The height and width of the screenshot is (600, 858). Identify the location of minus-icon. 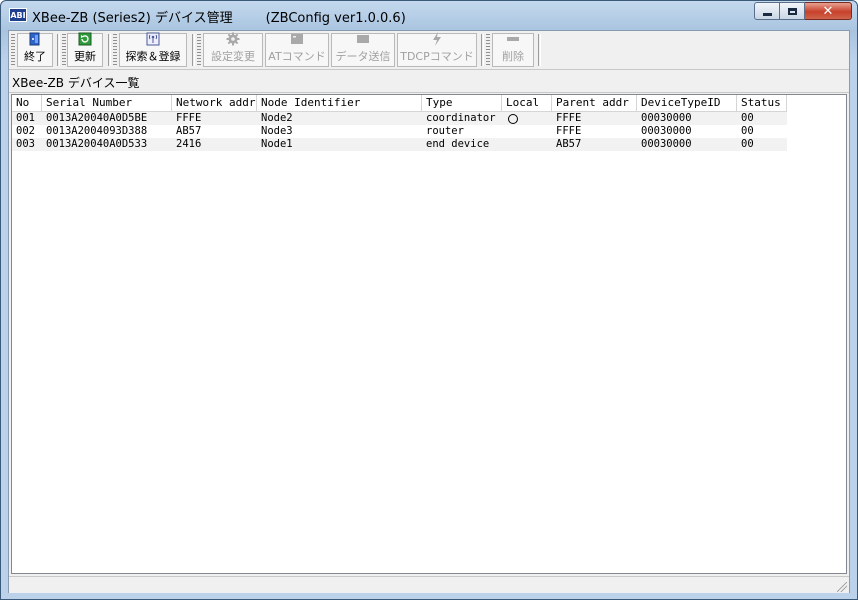
(513, 39).